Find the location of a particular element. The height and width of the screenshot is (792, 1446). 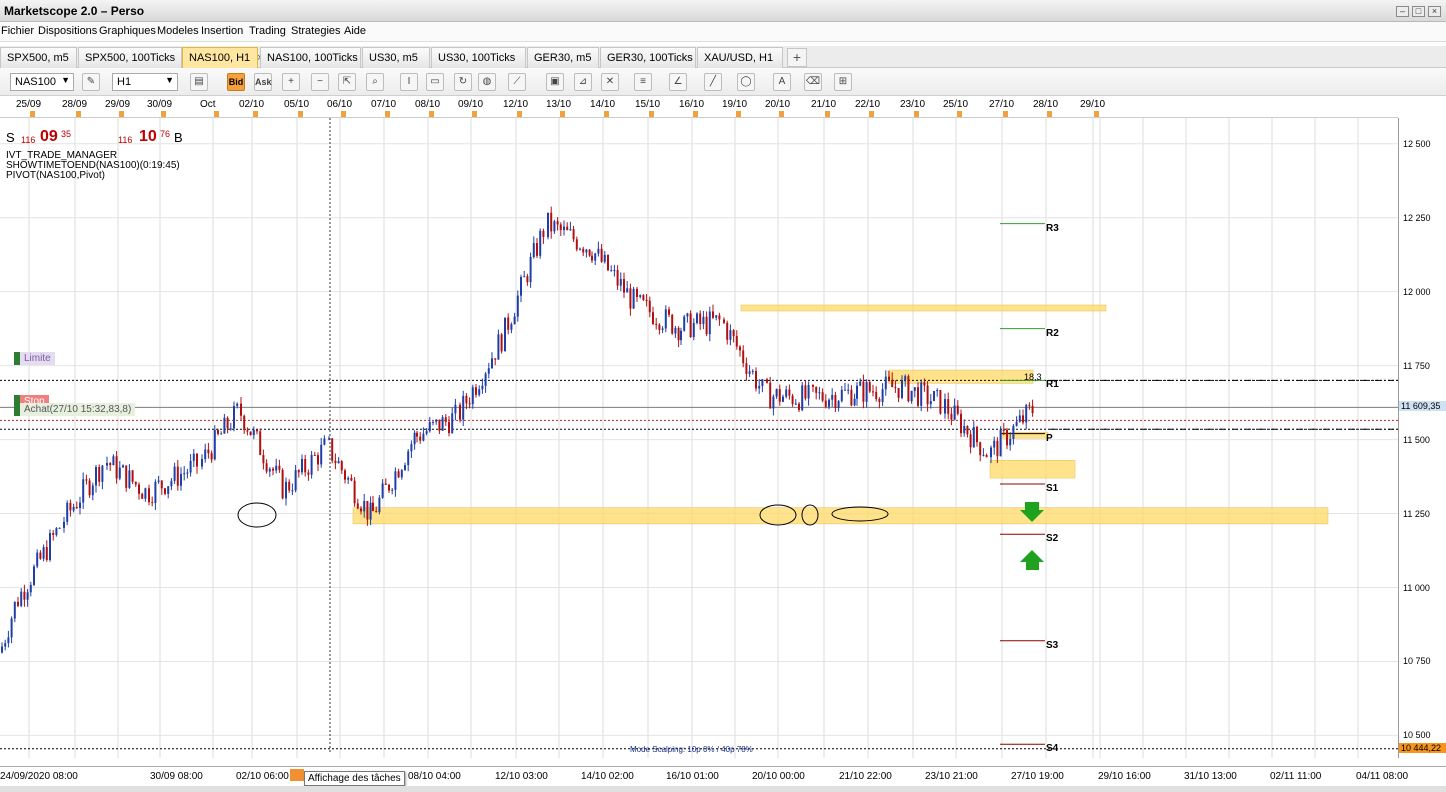

tab-xauusd-h1: XAU/USD, H1 is located at coordinates (740, 57).